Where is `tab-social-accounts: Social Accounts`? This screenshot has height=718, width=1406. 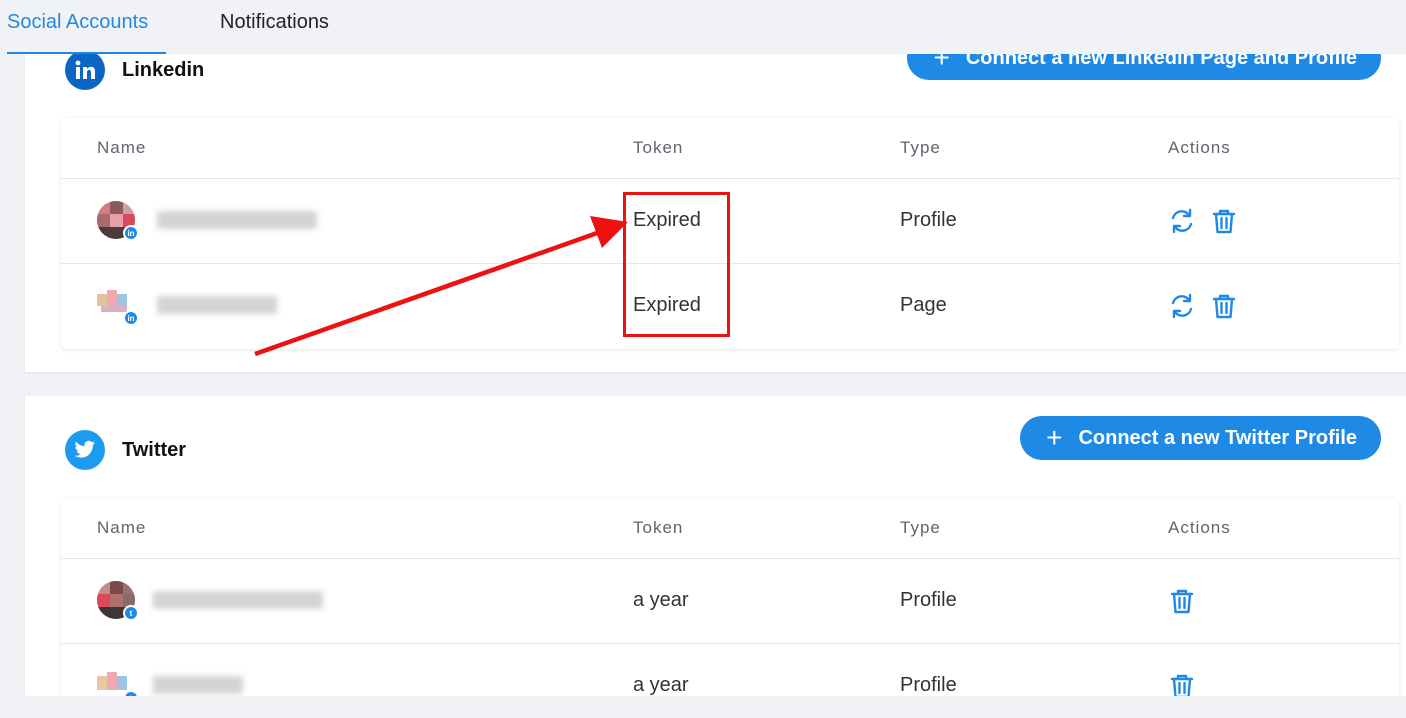
tab-social-accounts: Social Accounts is located at coordinates (86, 32).